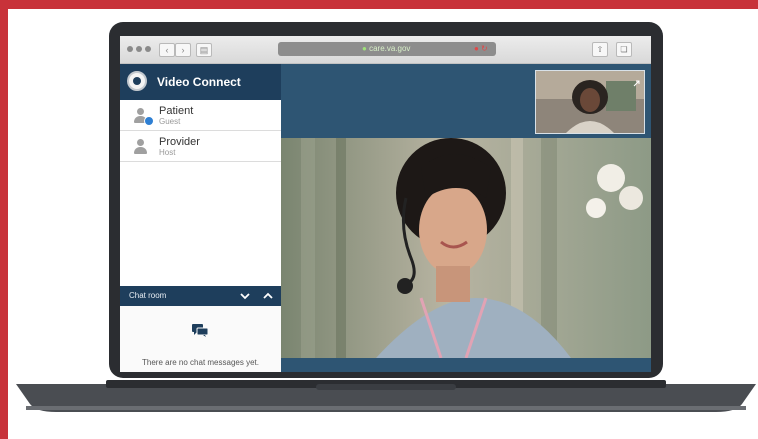  Describe the element at coordinates (183, 50) in the screenshot. I see `forward-icon: ›` at that location.